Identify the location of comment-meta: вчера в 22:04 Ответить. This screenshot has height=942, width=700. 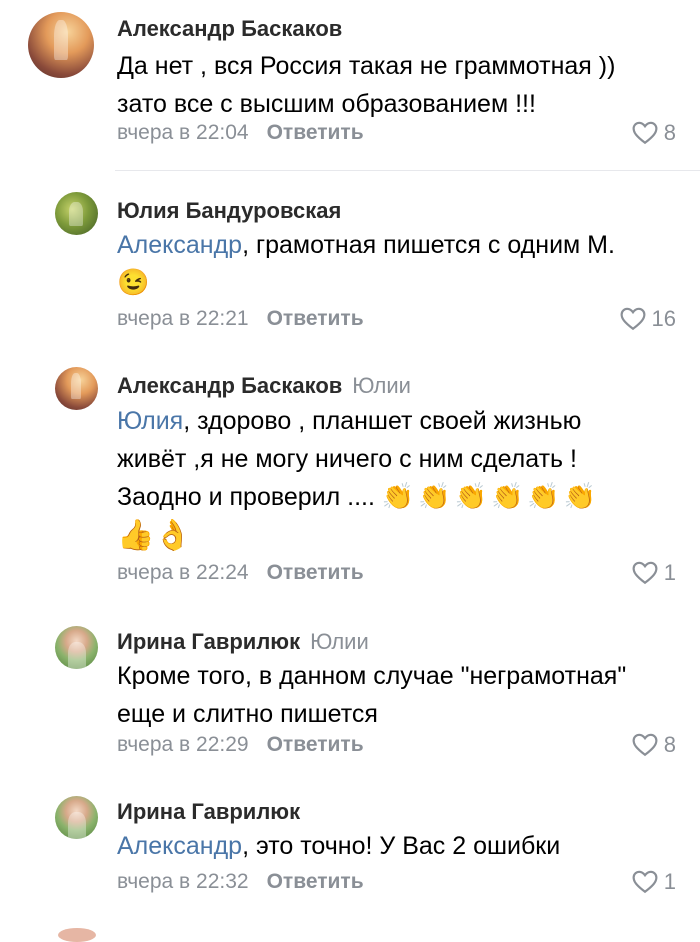
(240, 133).